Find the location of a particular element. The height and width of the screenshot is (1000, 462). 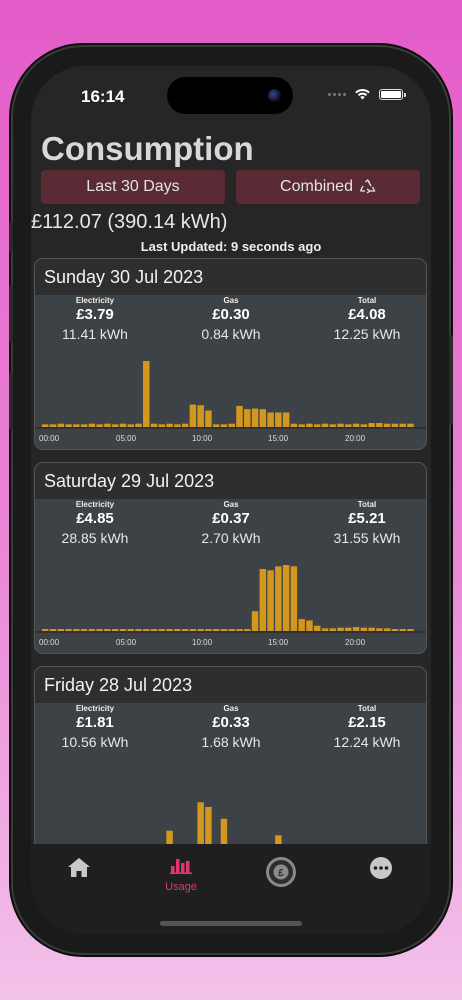

electricity-label: Electricity is located at coordinates (95, 300).